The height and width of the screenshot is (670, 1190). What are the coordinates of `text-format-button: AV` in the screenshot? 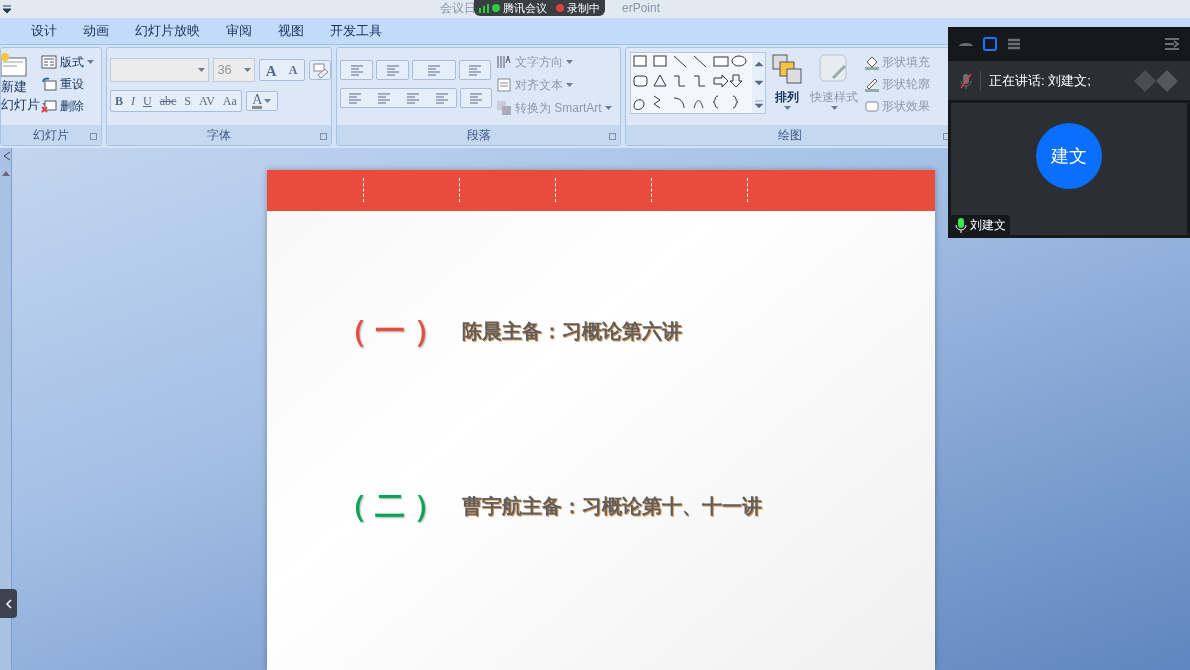 It's located at (207, 101).